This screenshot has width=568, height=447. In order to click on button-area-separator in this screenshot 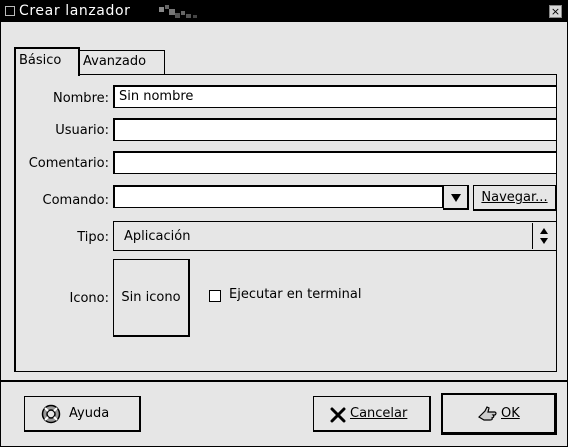, I will do `click(284, 381)`.